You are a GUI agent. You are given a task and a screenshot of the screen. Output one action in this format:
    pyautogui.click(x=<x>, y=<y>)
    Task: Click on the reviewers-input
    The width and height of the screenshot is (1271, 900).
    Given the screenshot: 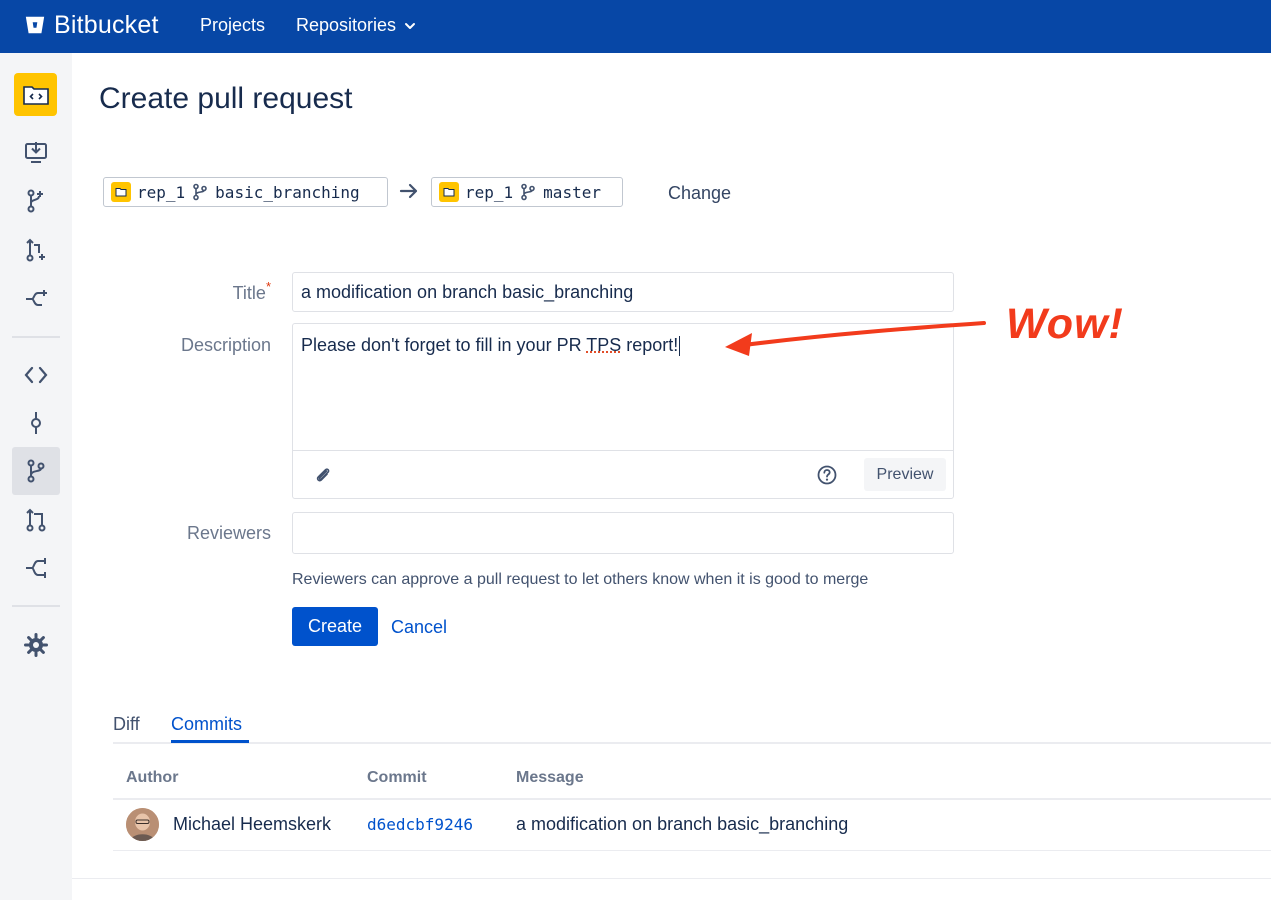 What is the action you would take?
    pyautogui.click(x=623, y=533)
    